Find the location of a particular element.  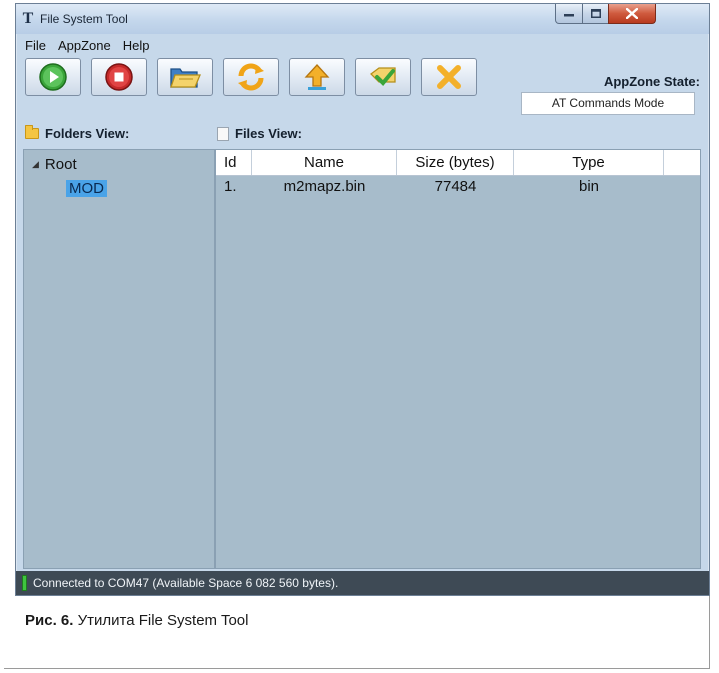

transfer-icon is located at coordinates (383, 76).